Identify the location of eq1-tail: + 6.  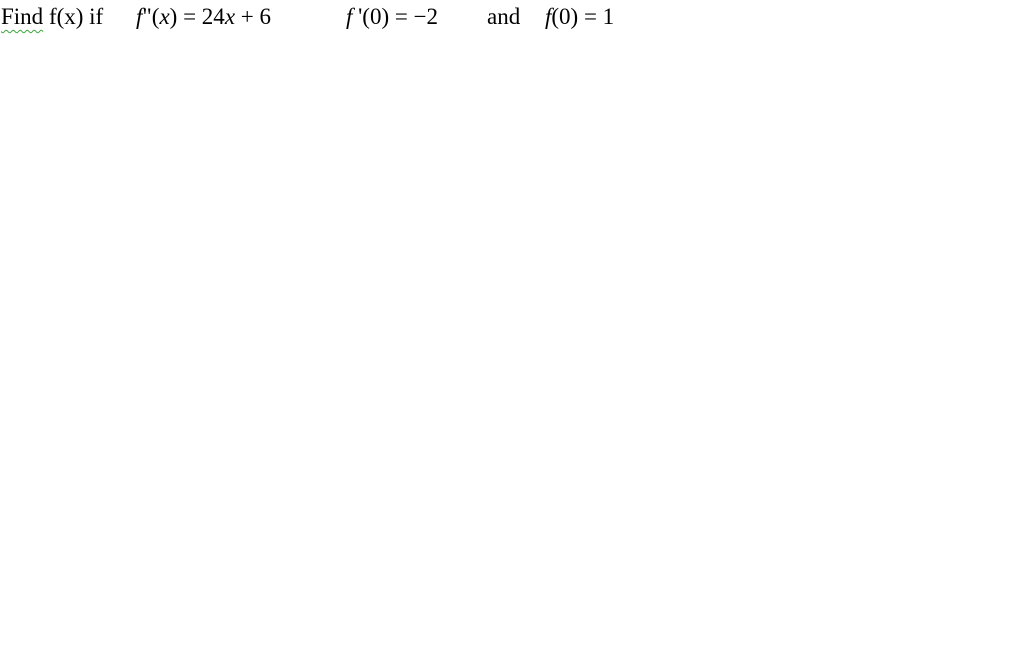
(253, 16).